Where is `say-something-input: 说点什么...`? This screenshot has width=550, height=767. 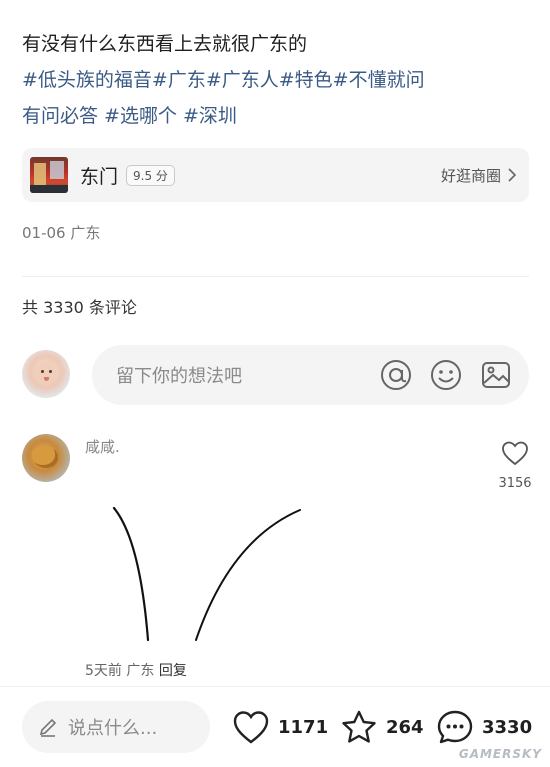 say-something-input: 说点什么... is located at coordinates (116, 727).